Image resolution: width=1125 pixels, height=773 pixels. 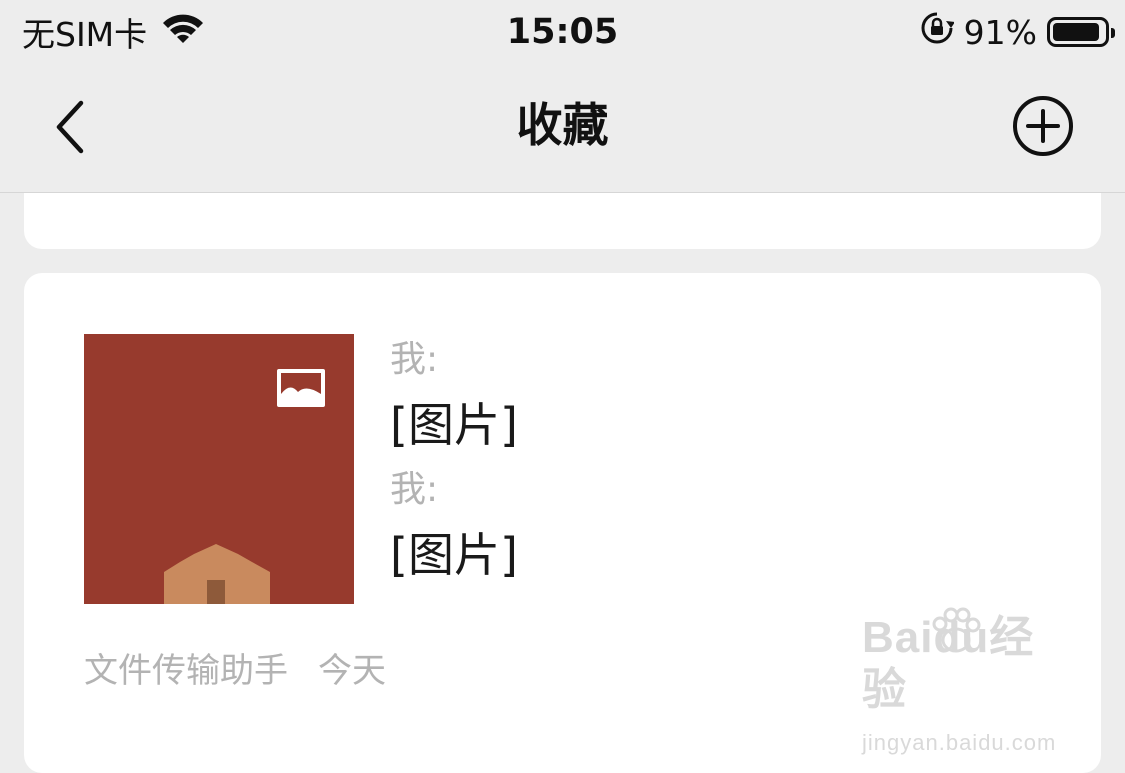 What do you see at coordinates (352, 671) in the screenshot?
I see `date-label: 今天` at bounding box center [352, 671].